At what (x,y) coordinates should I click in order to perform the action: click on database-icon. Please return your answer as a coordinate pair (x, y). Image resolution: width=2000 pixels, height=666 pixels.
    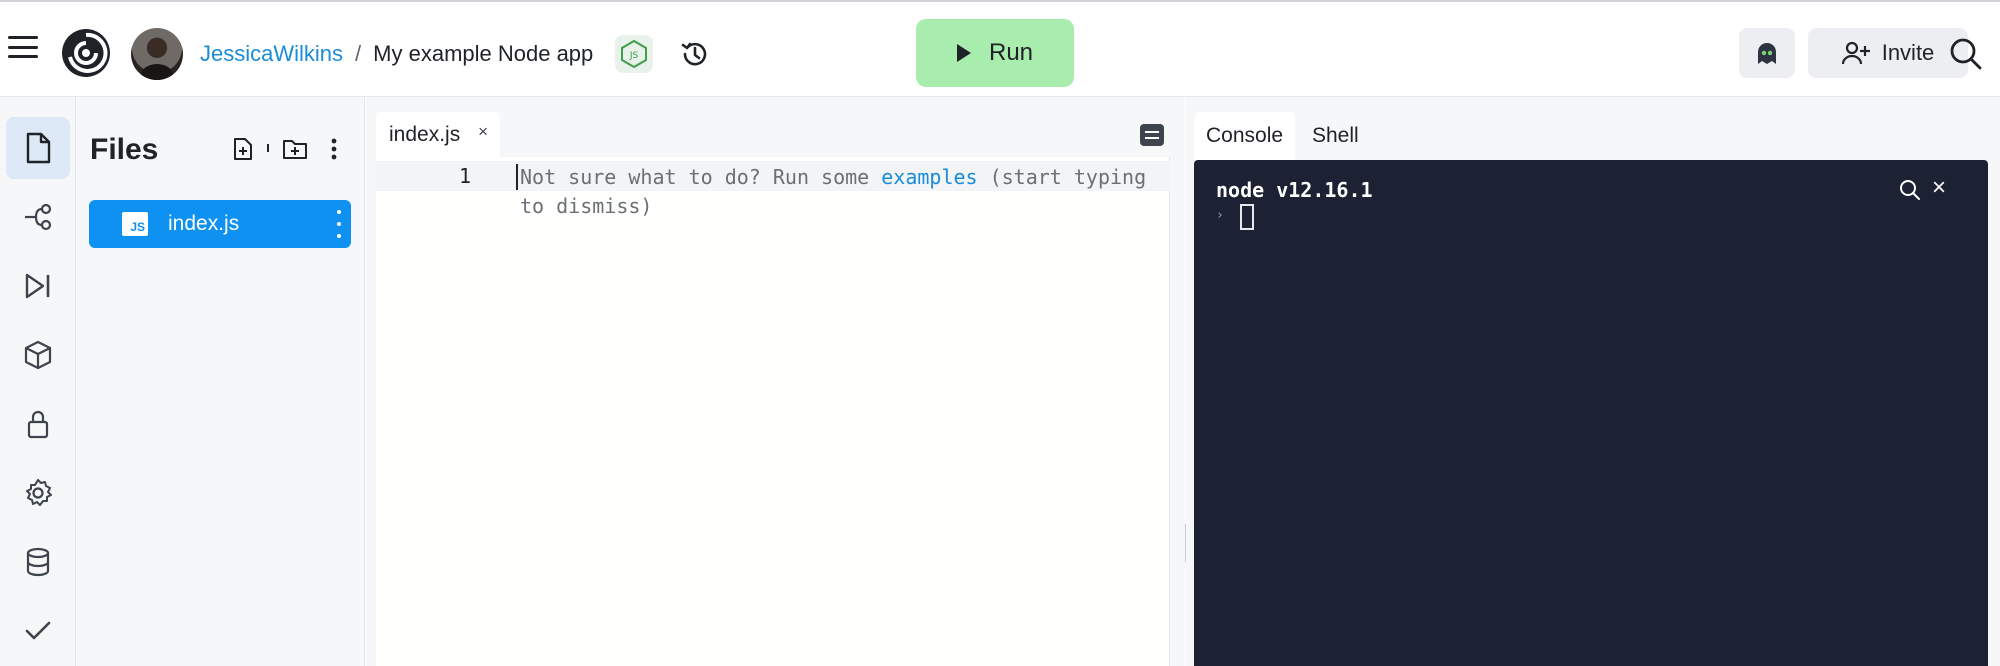
    Looking at the image, I should click on (38, 562).